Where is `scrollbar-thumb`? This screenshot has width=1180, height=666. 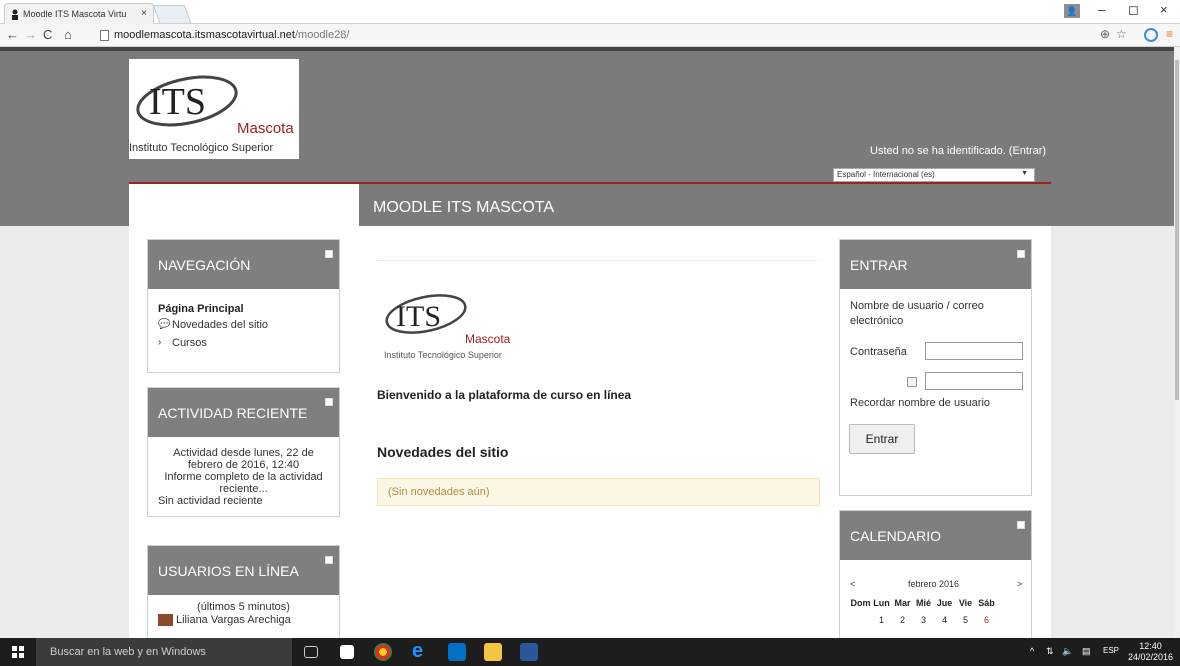
scrollbar-thumb is located at coordinates (1177, 230).